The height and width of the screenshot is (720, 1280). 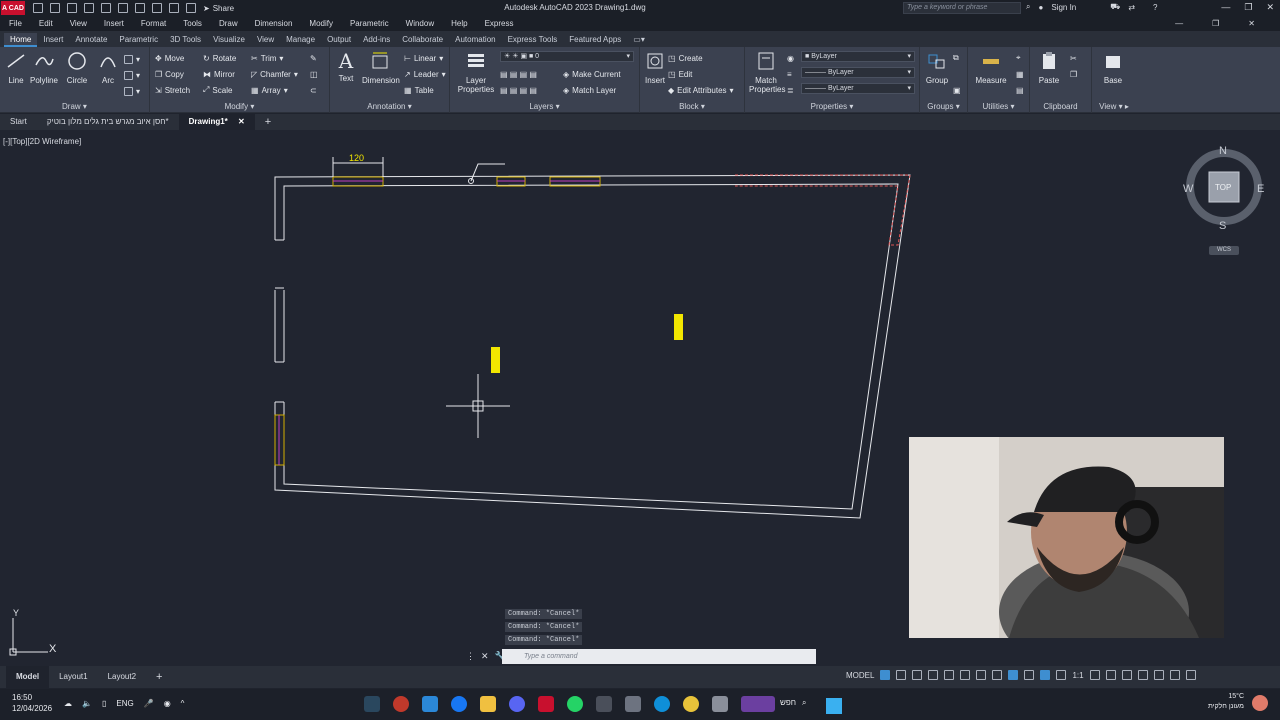 I want to click on app-calculator-icon, so click(x=604, y=704).